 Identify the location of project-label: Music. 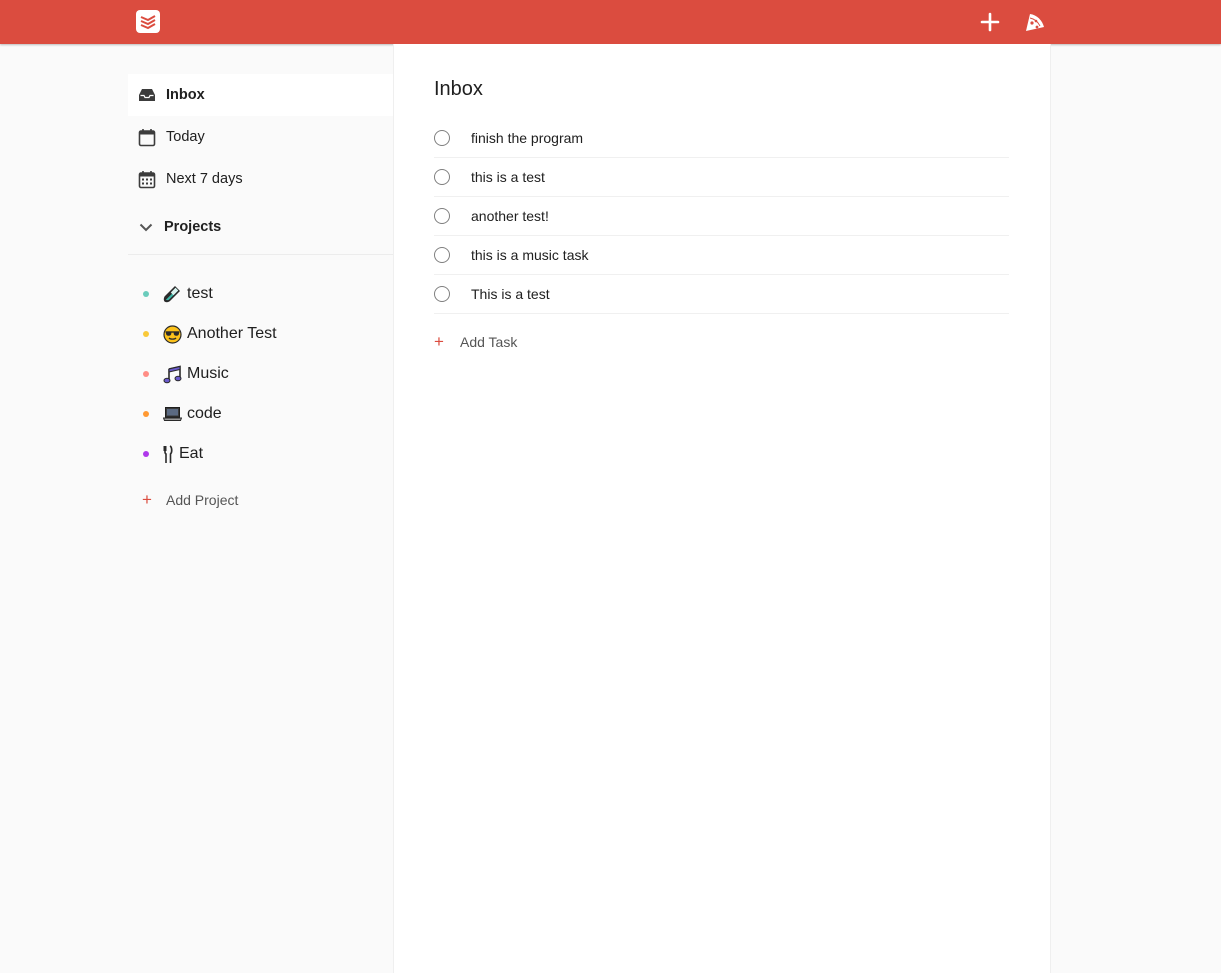
(208, 373).